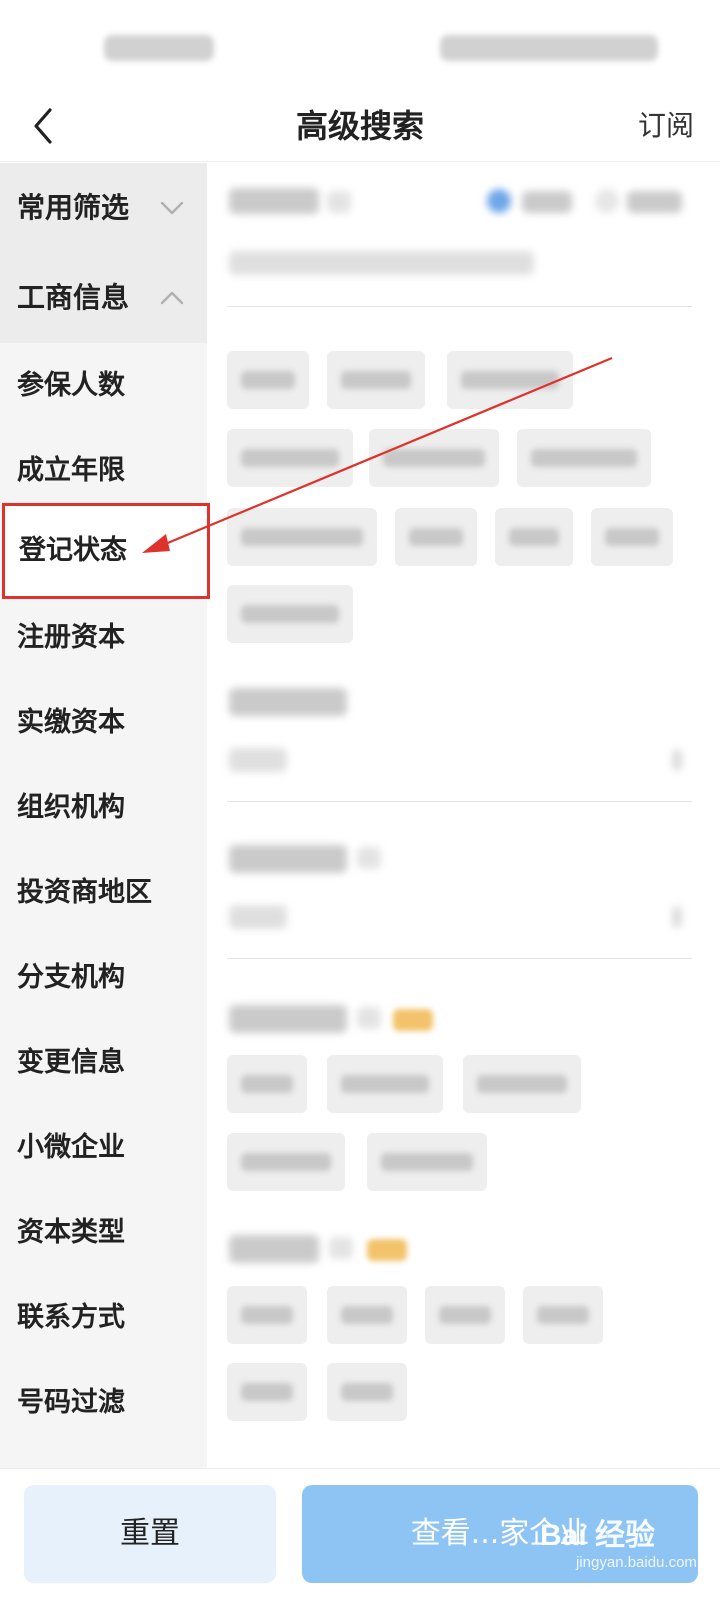 The width and height of the screenshot is (720, 1600). I want to click on blurred-radio-selected, so click(499, 201).